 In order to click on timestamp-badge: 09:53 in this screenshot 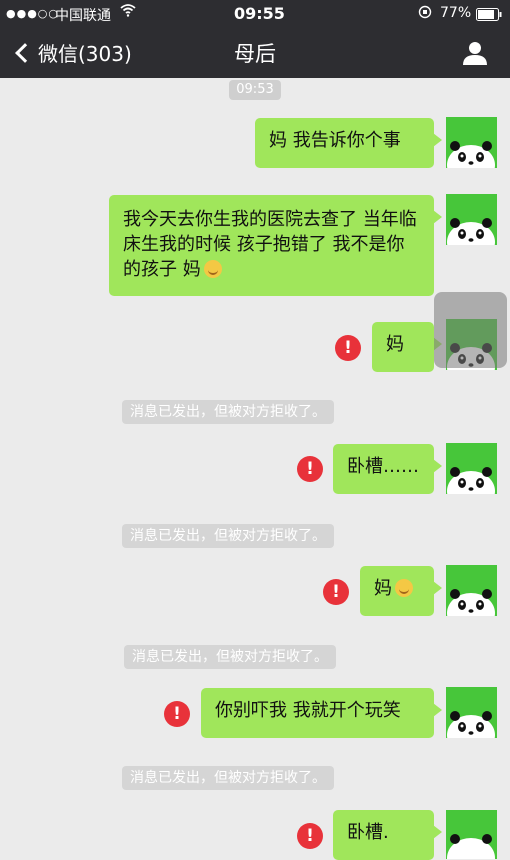, I will do `click(255, 90)`.